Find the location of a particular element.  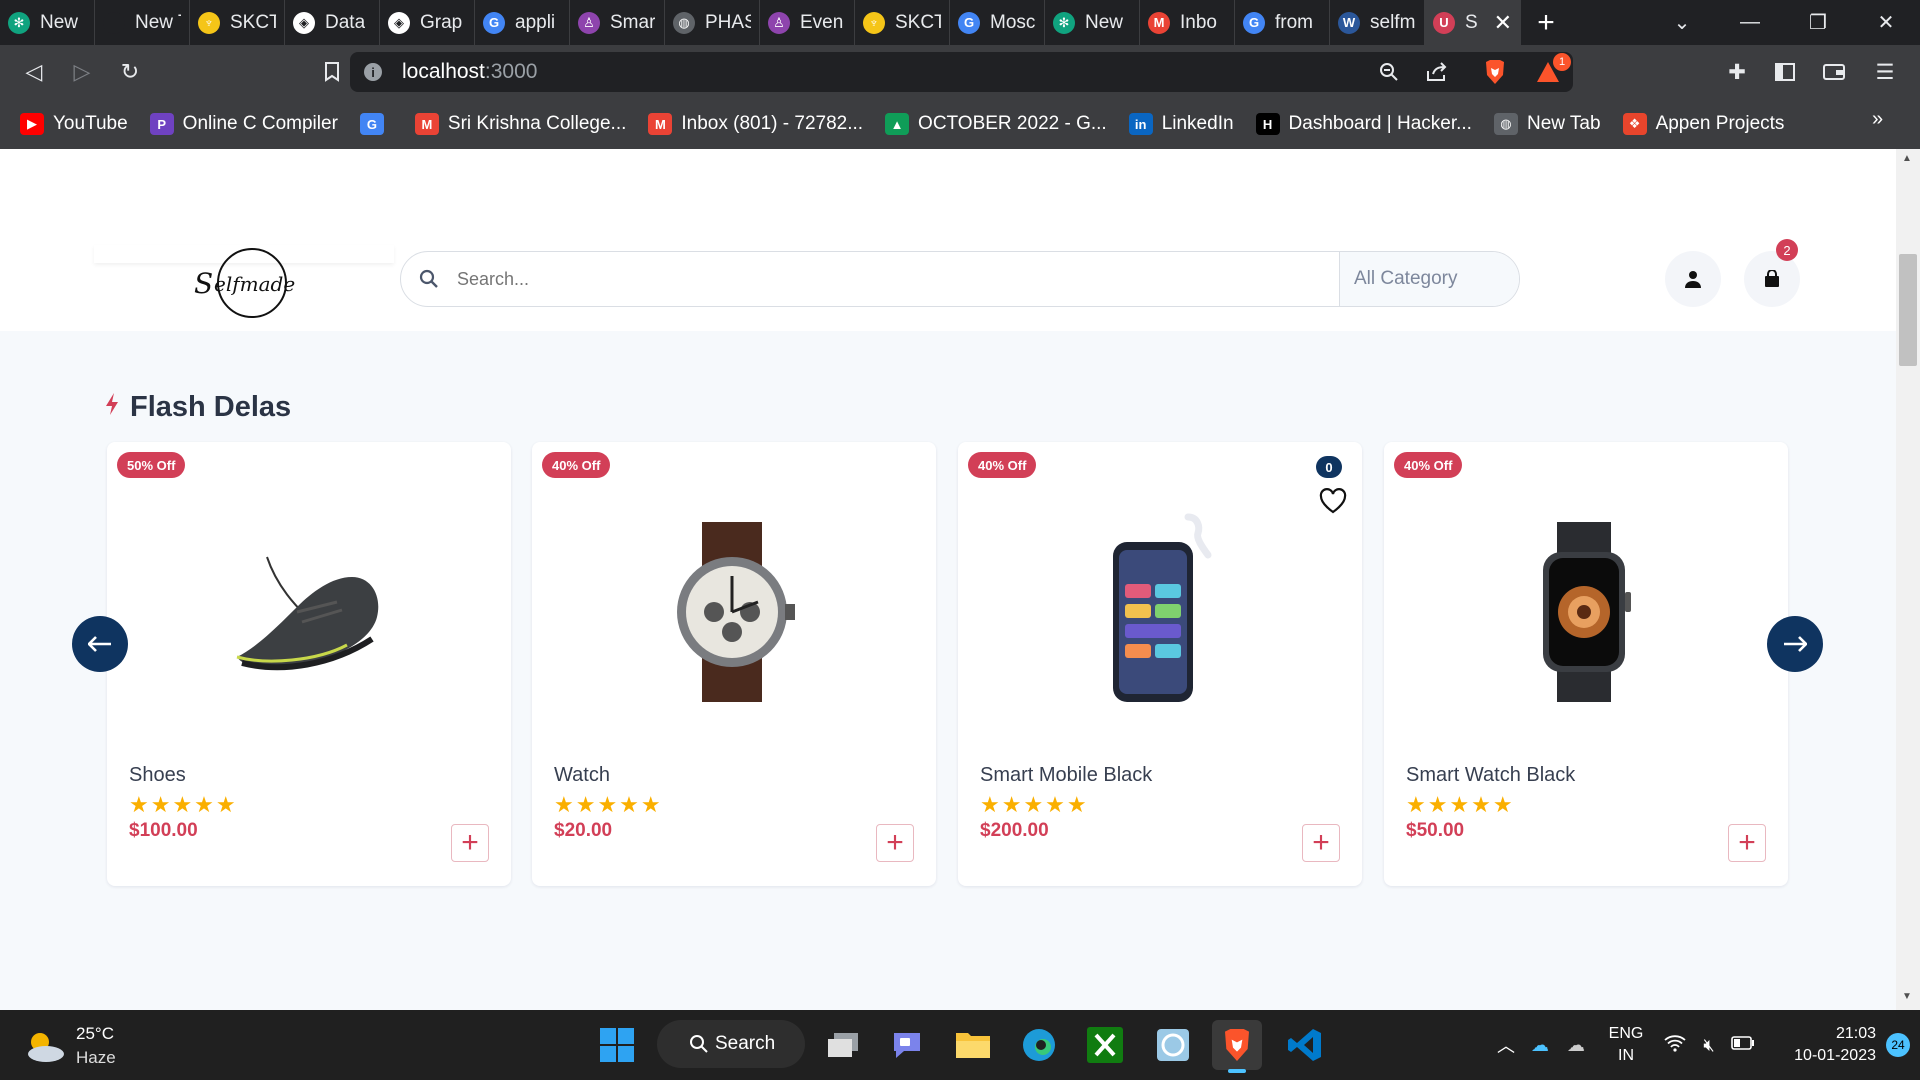

task-view-icon is located at coordinates (843, 1045).